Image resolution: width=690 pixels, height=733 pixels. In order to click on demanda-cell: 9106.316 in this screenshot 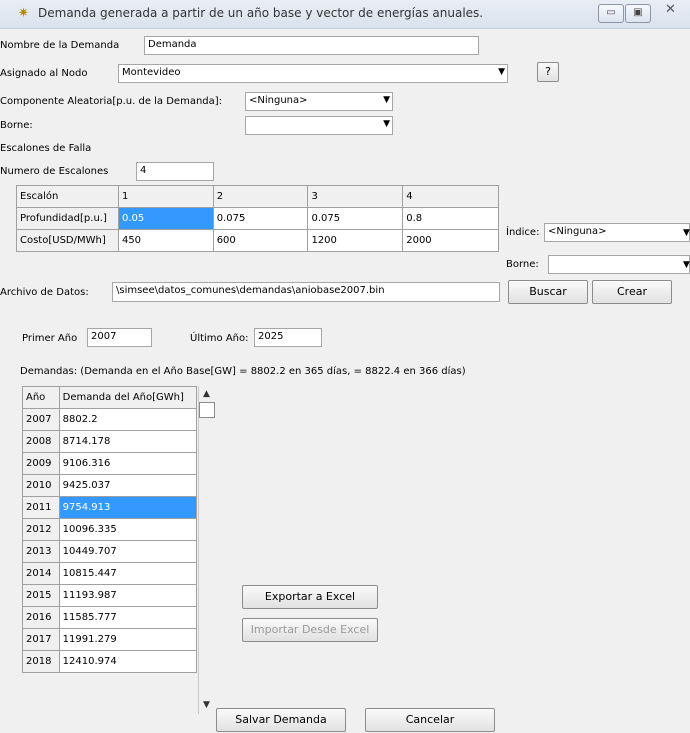, I will do `click(128, 463)`.